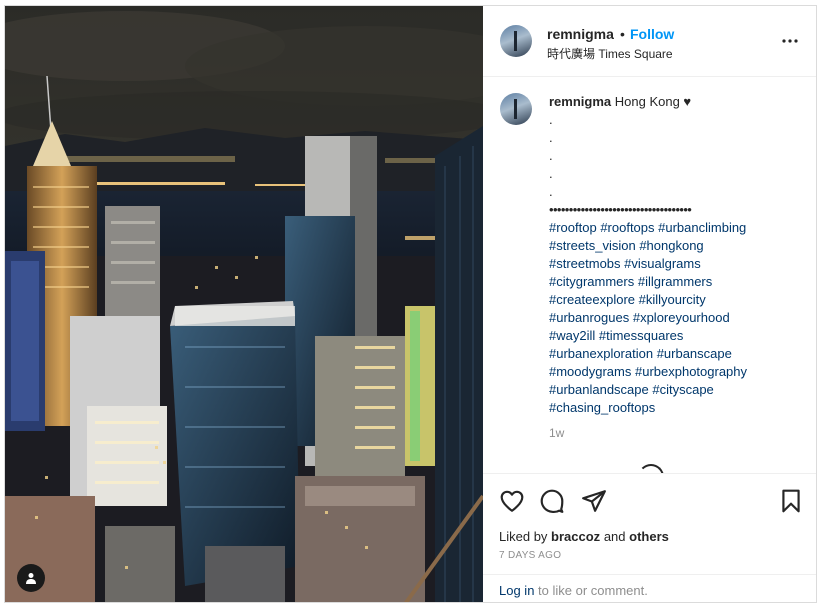 The height and width of the screenshot is (606, 822). I want to click on header-username: remnigma, so click(580, 34).